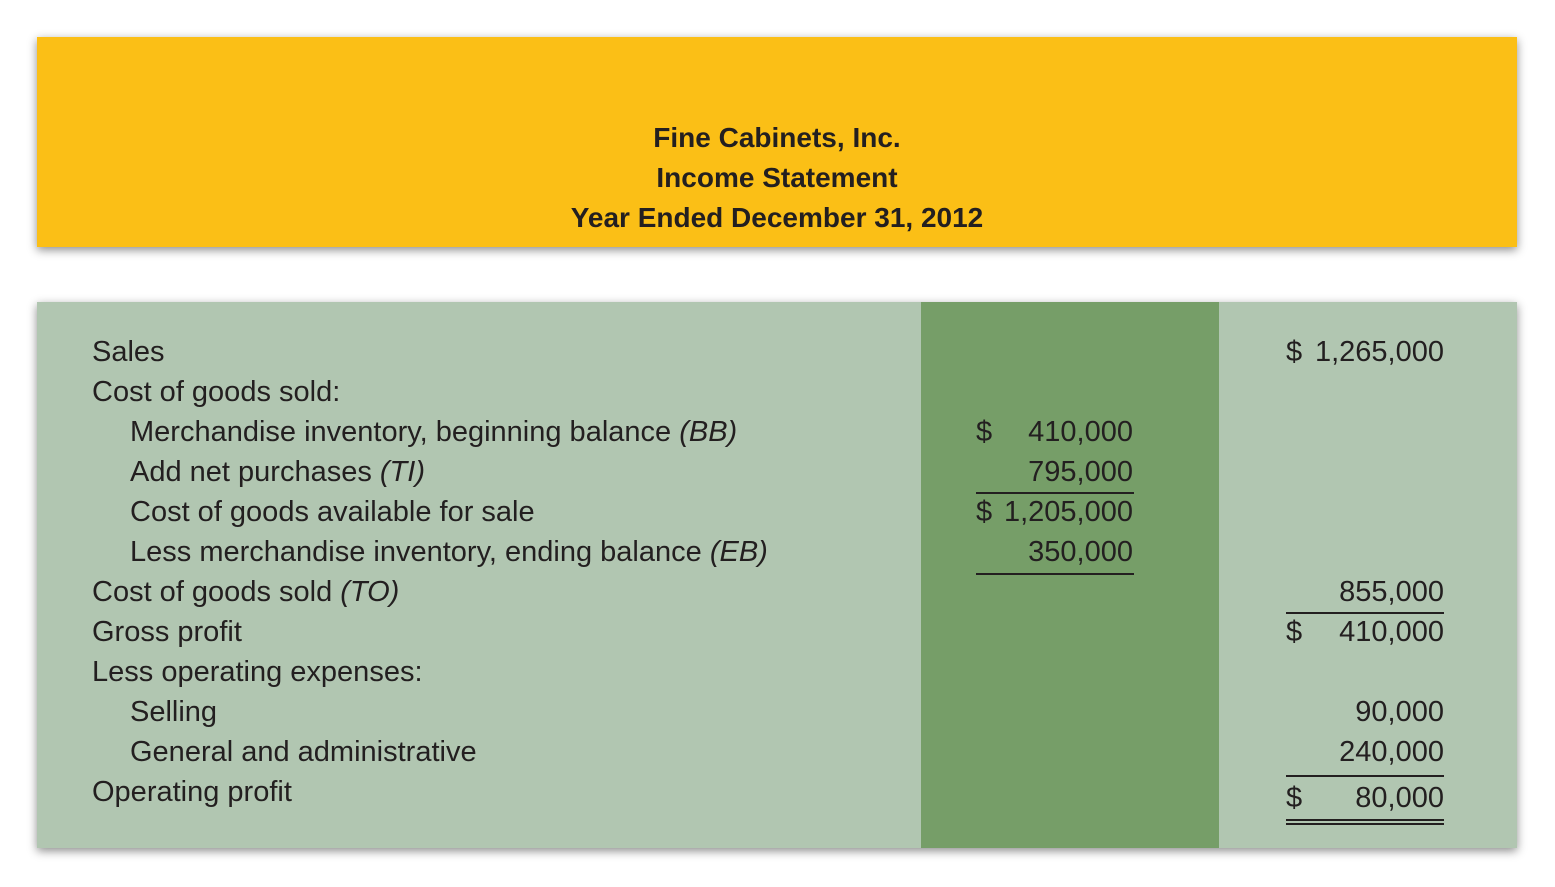 This screenshot has width=1555, height=887. I want to click on row-tag: (TO), so click(370, 592).